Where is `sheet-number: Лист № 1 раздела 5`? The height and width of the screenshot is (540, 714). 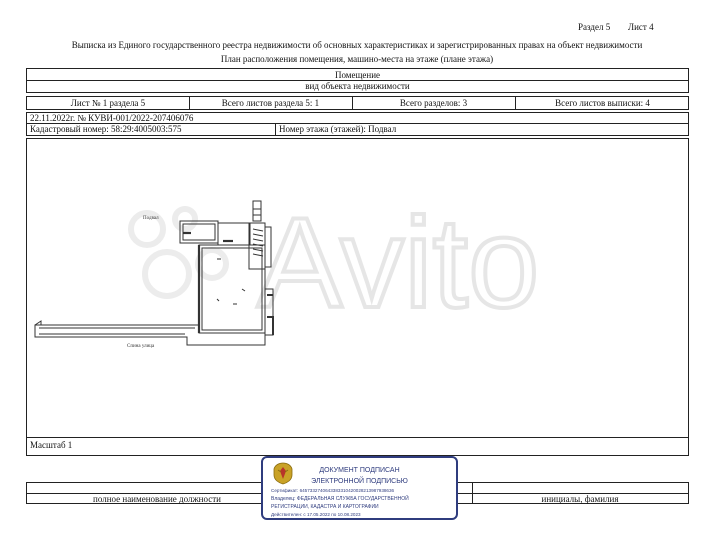 sheet-number: Лист № 1 раздела 5 is located at coordinates (108, 102).